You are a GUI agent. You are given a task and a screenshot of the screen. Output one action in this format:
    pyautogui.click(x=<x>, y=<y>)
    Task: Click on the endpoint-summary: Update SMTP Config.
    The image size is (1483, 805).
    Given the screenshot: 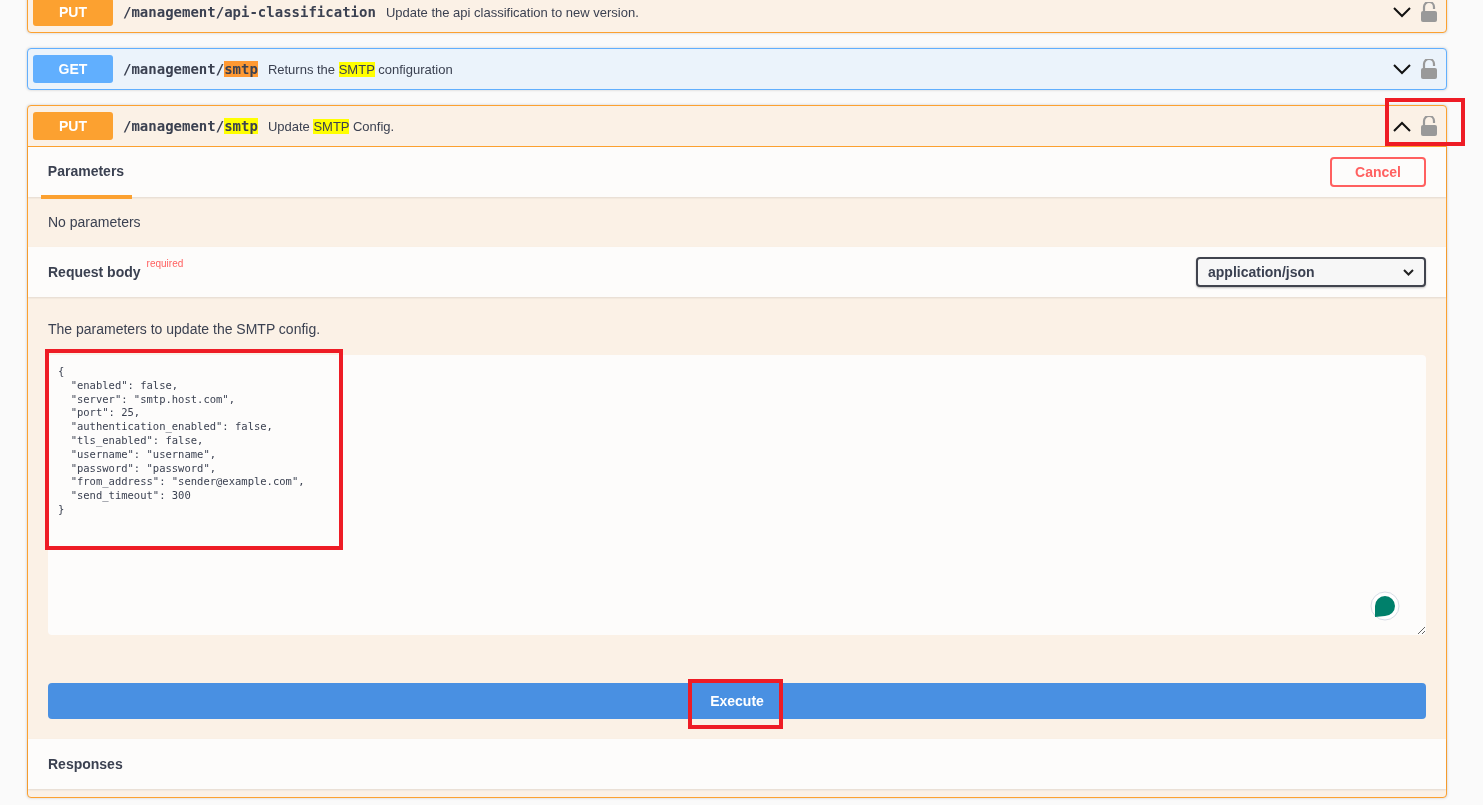 What is the action you would take?
    pyautogui.click(x=331, y=126)
    